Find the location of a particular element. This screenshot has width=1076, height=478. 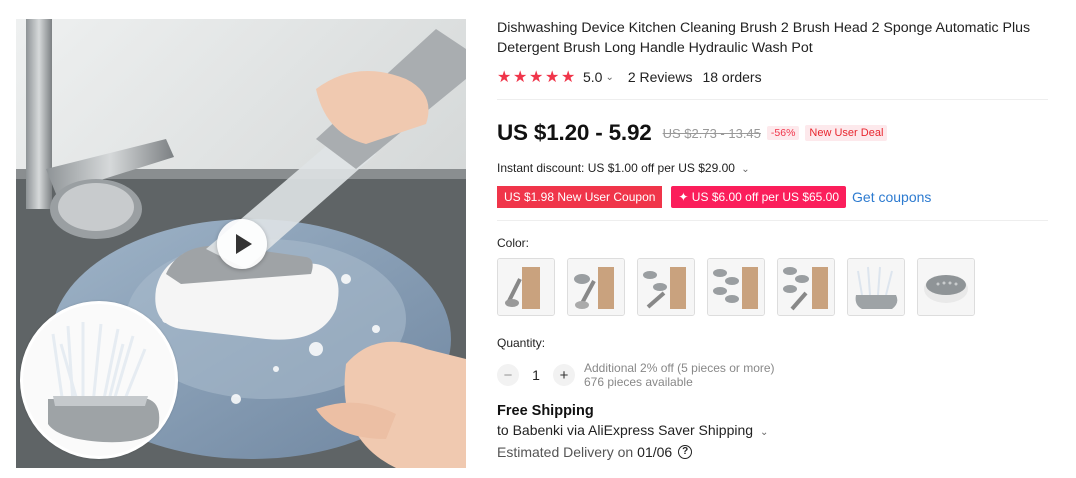

decrease-quantity-button: − is located at coordinates (508, 375).